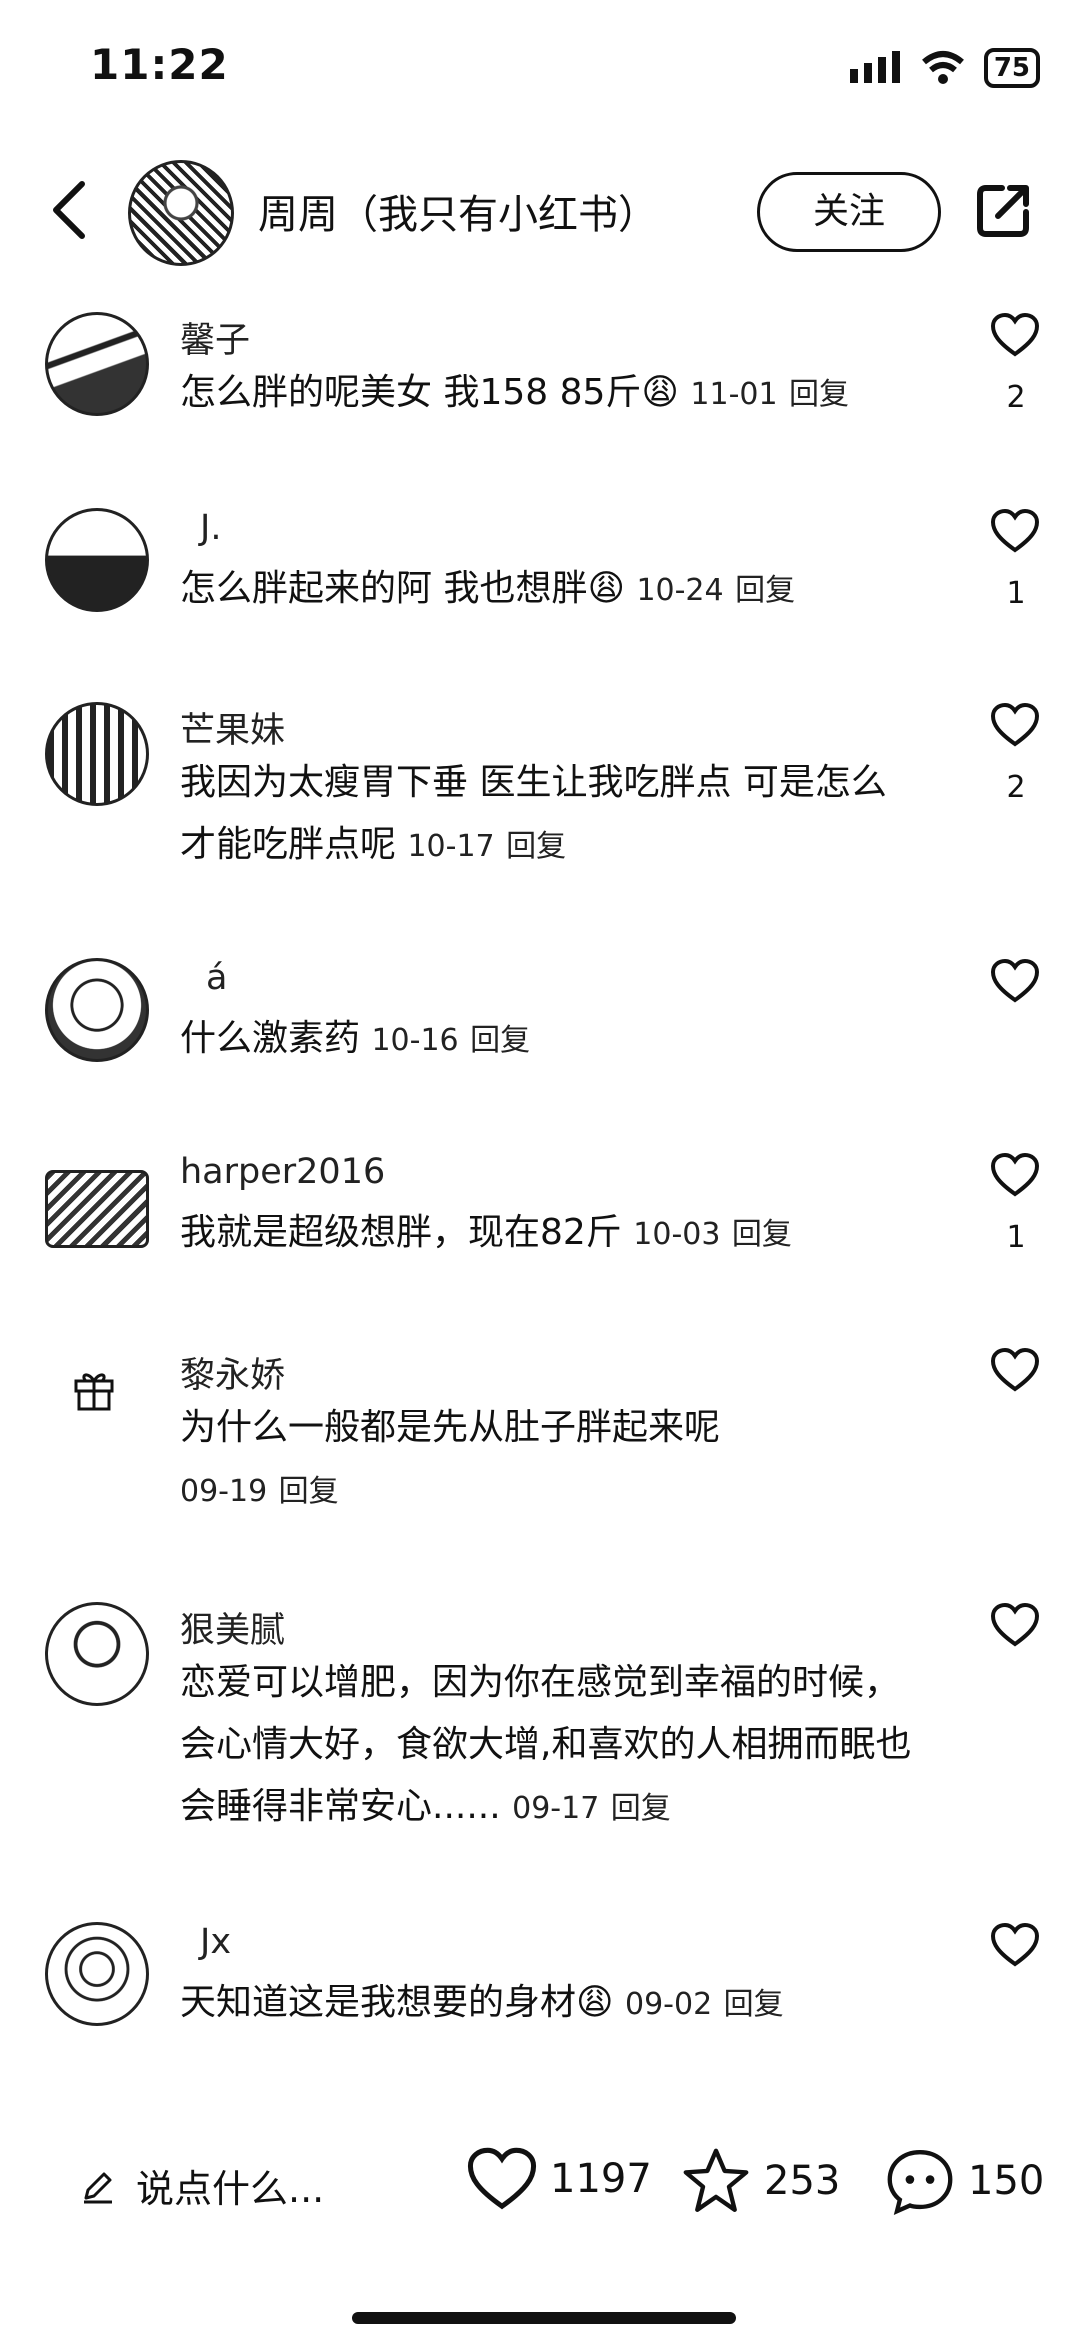 The image size is (1080, 2337). Describe the element at coordinates (1011, 68) in the screenshot. I see `battery-indicator: 75` at that location.